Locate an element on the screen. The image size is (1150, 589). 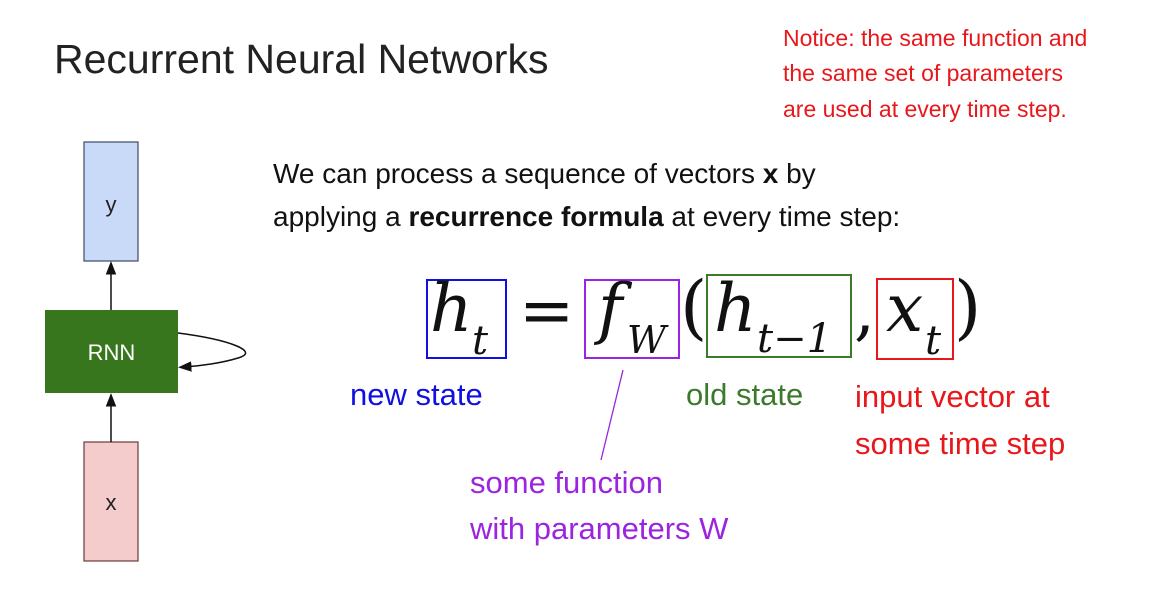
function-pointer is located at coordinates (612, 415).